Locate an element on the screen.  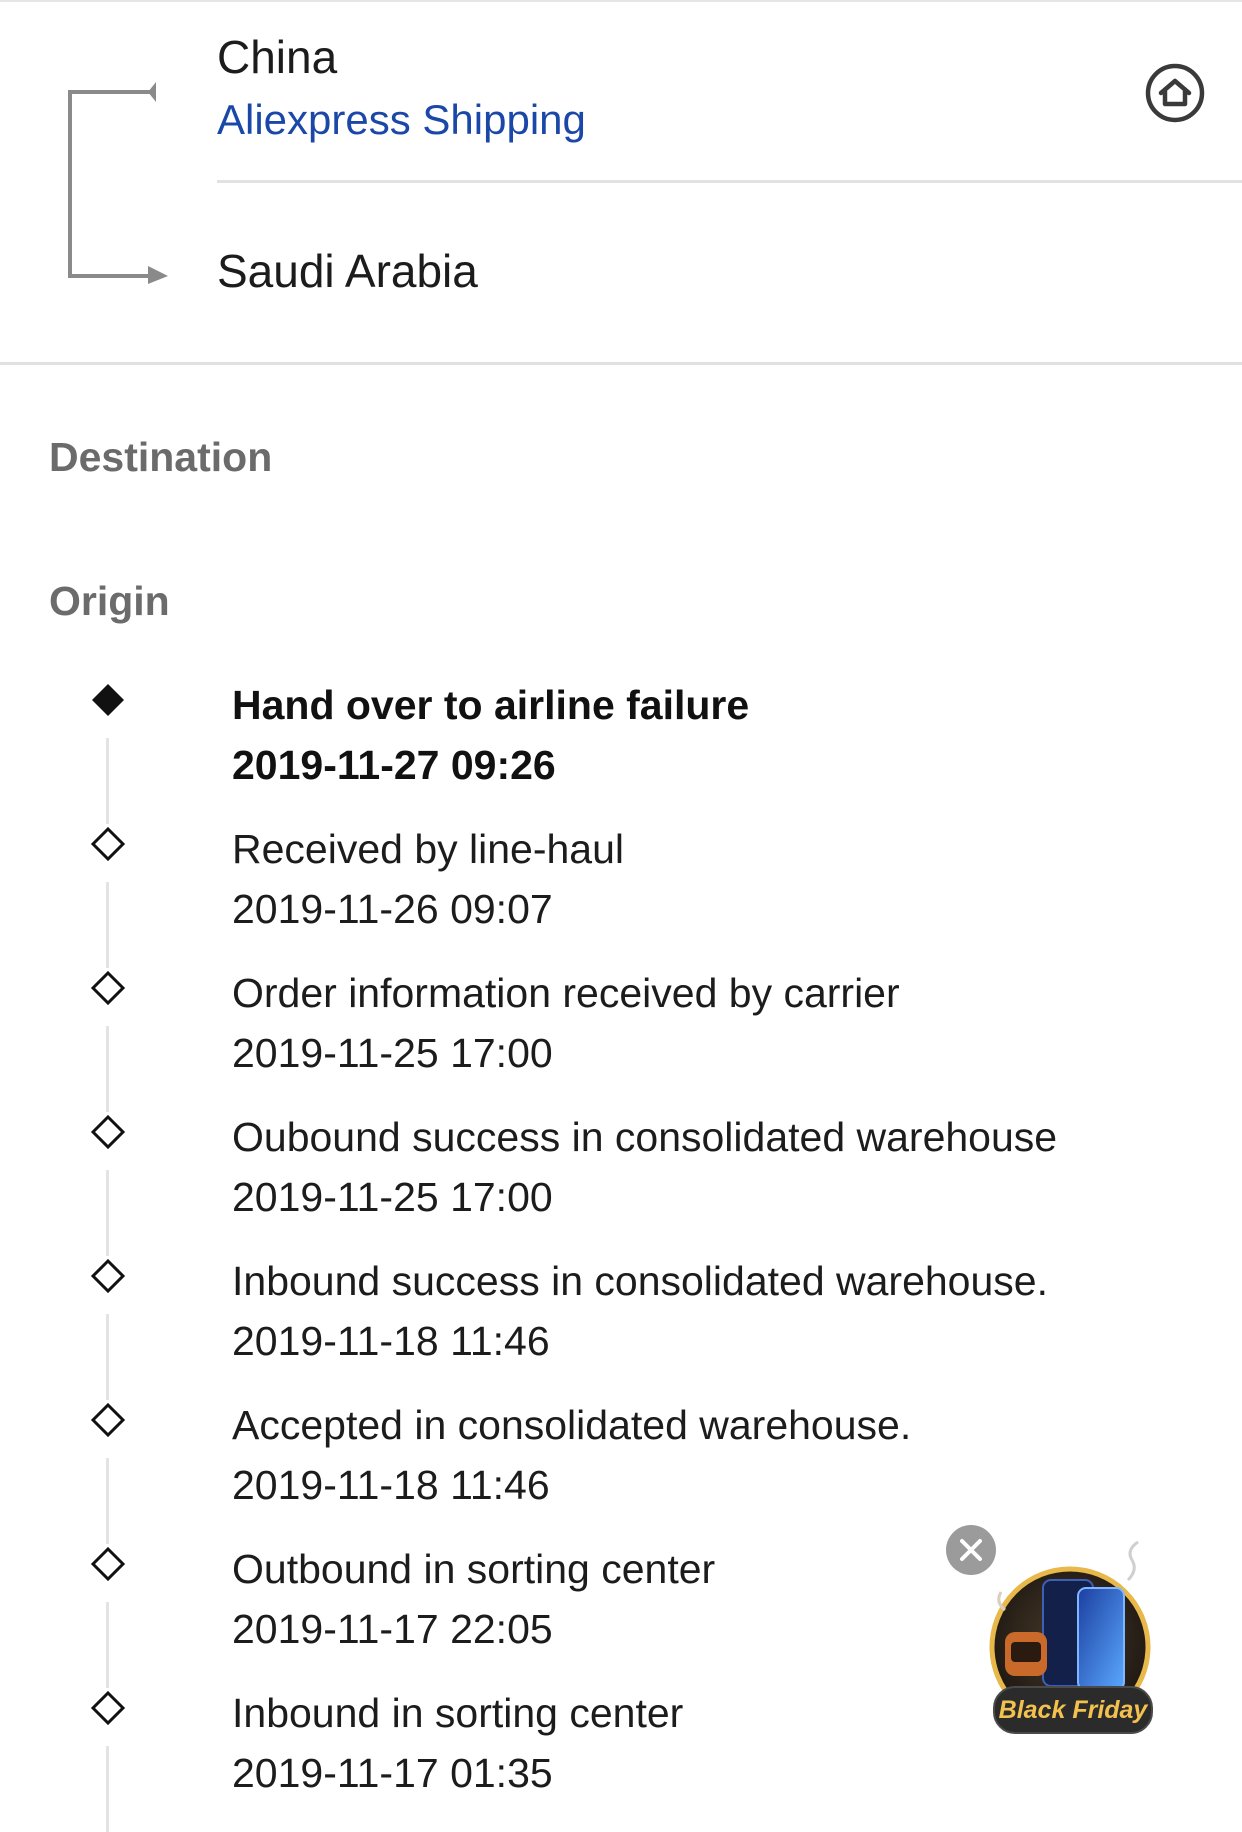
black-friday-badge: Black Friday is located at coordinates (1073, 1710).